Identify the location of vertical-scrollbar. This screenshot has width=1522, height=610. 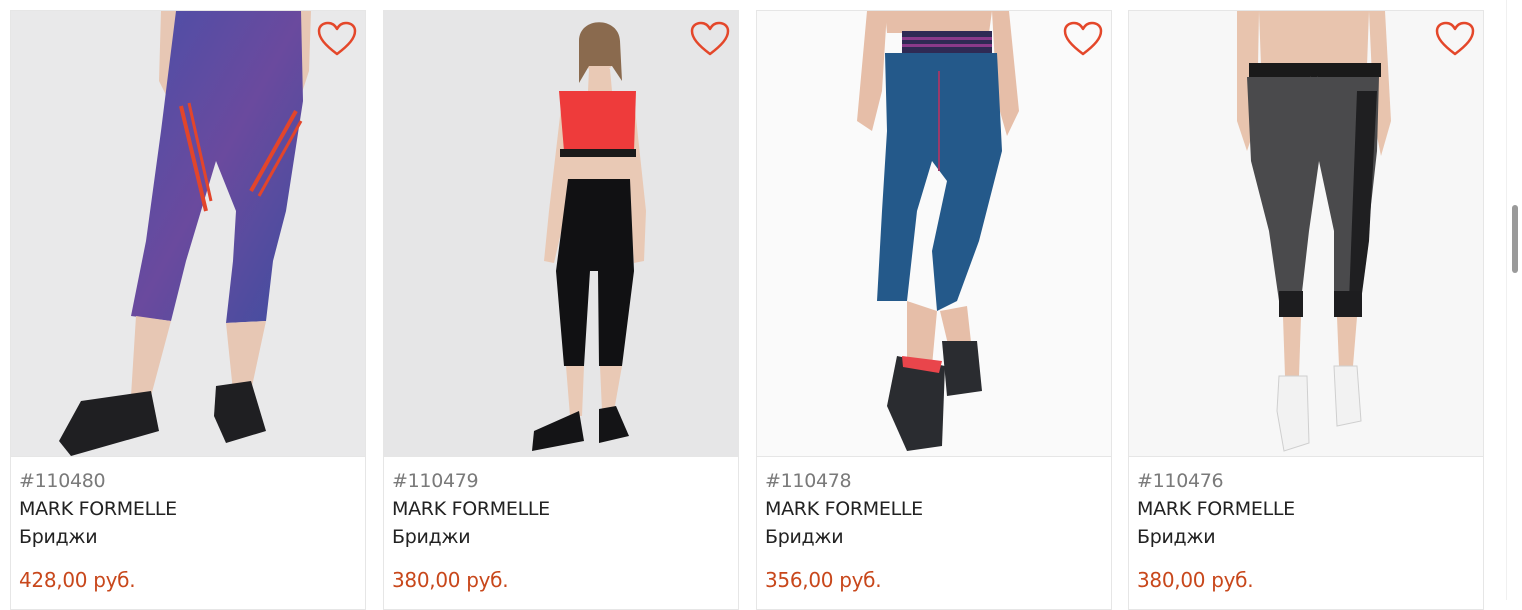
(1514, 300).